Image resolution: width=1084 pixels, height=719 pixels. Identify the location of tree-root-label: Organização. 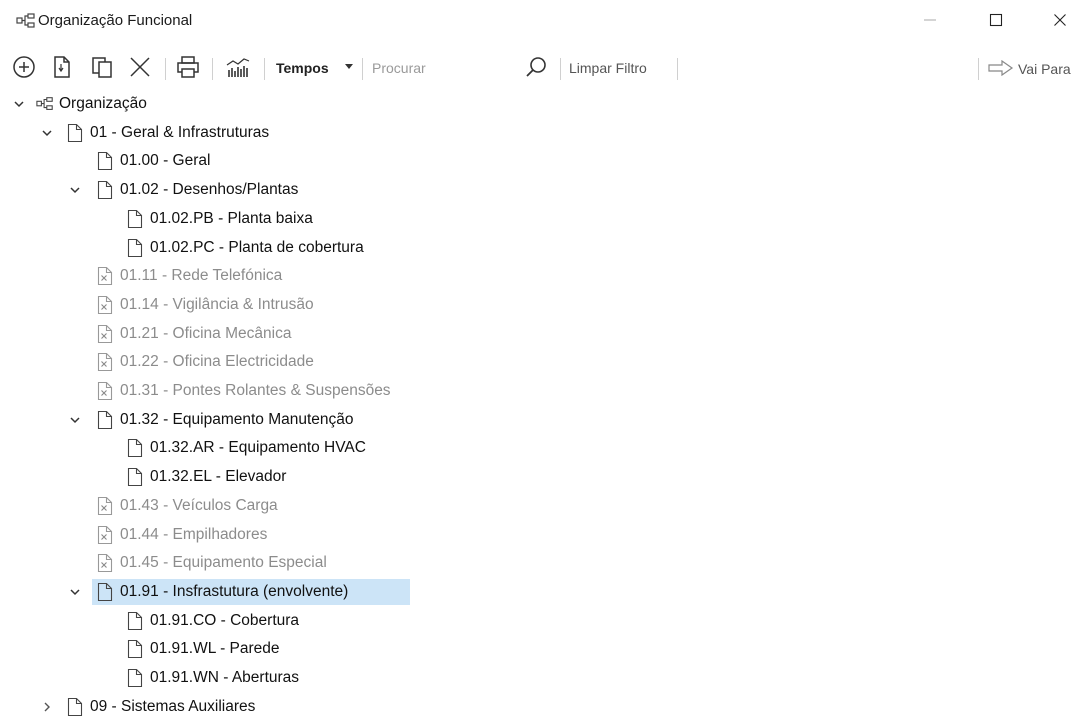
(103, 103).